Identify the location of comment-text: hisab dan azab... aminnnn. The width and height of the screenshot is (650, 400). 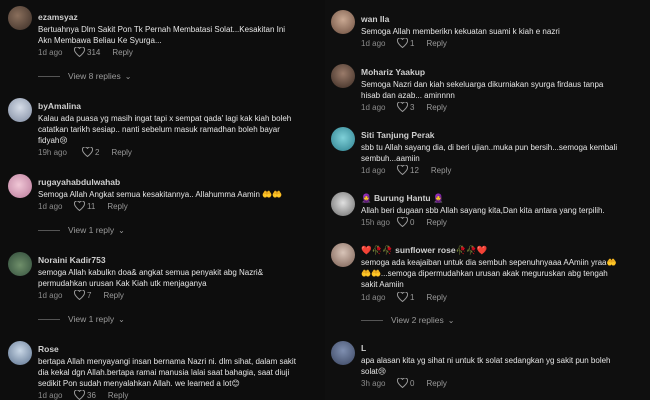
(408, 95).